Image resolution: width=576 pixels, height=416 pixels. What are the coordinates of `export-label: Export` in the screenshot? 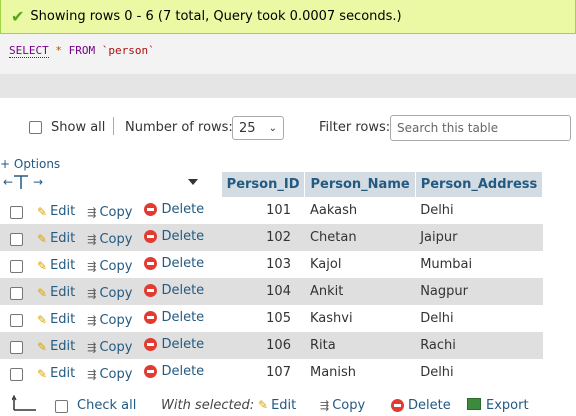 It's located at (507, 405).